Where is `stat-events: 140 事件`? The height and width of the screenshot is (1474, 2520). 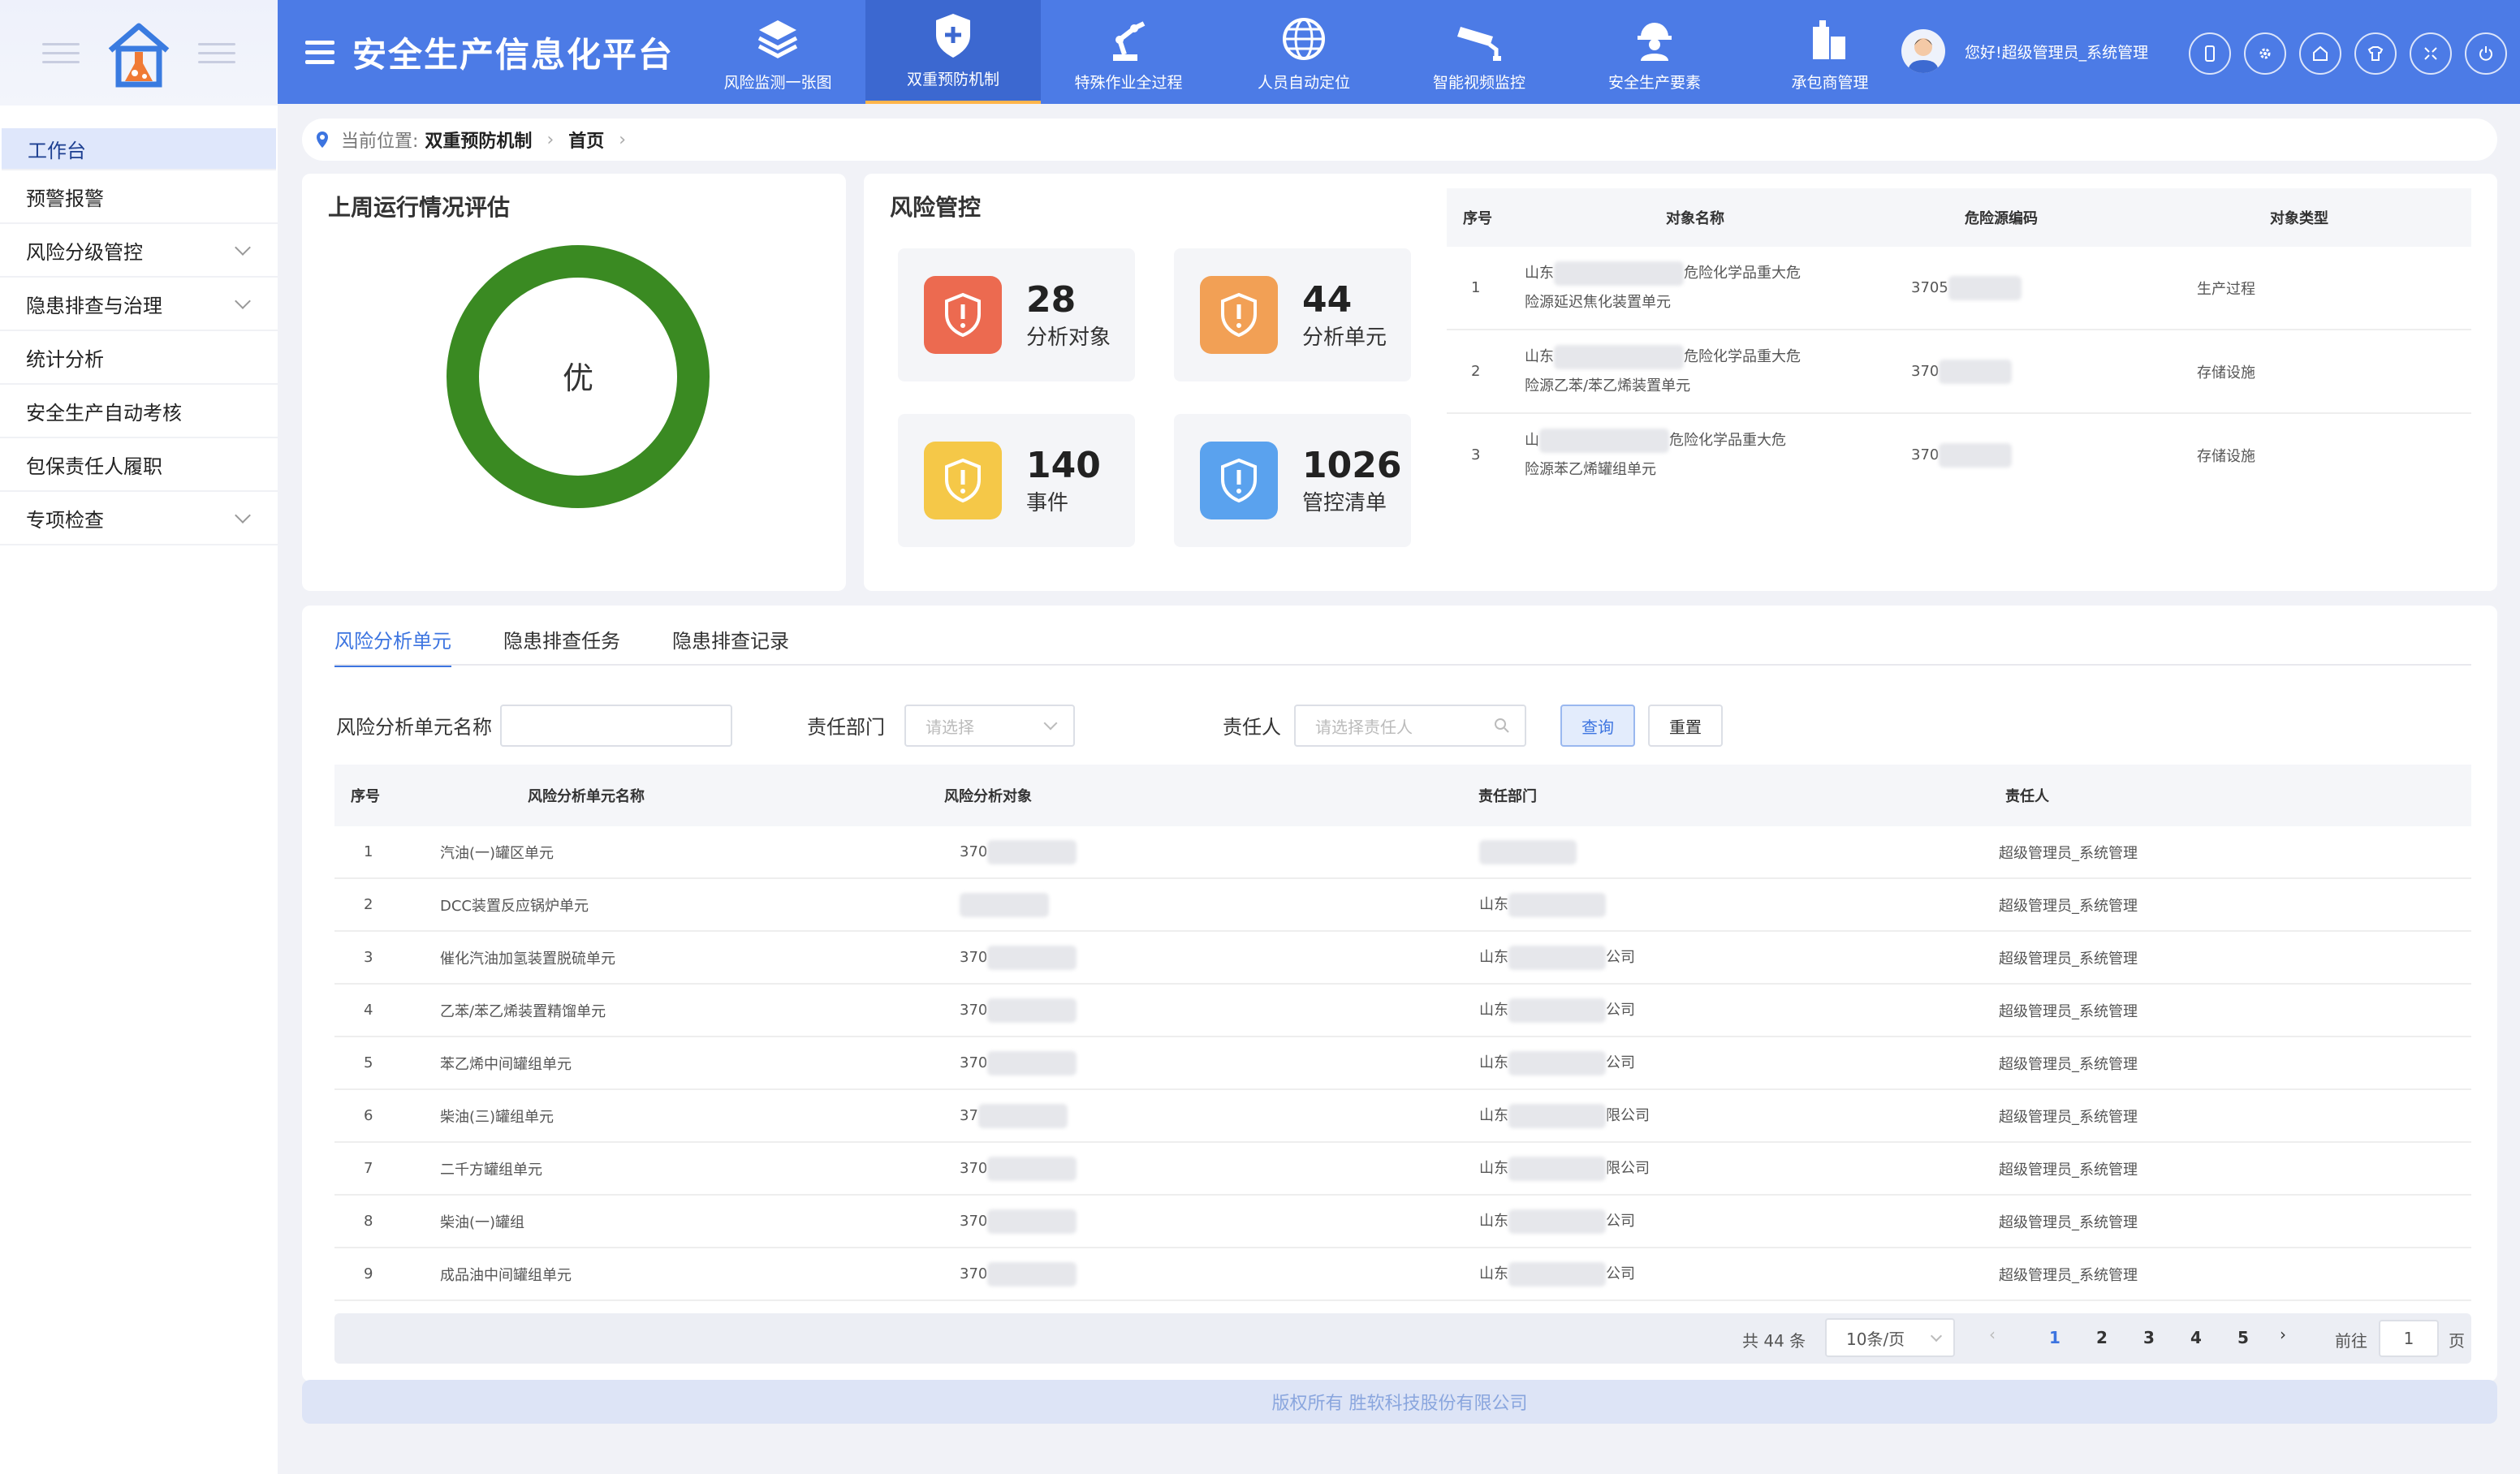
stat-events: 140 事件 is located at coordinates (1017, 480).